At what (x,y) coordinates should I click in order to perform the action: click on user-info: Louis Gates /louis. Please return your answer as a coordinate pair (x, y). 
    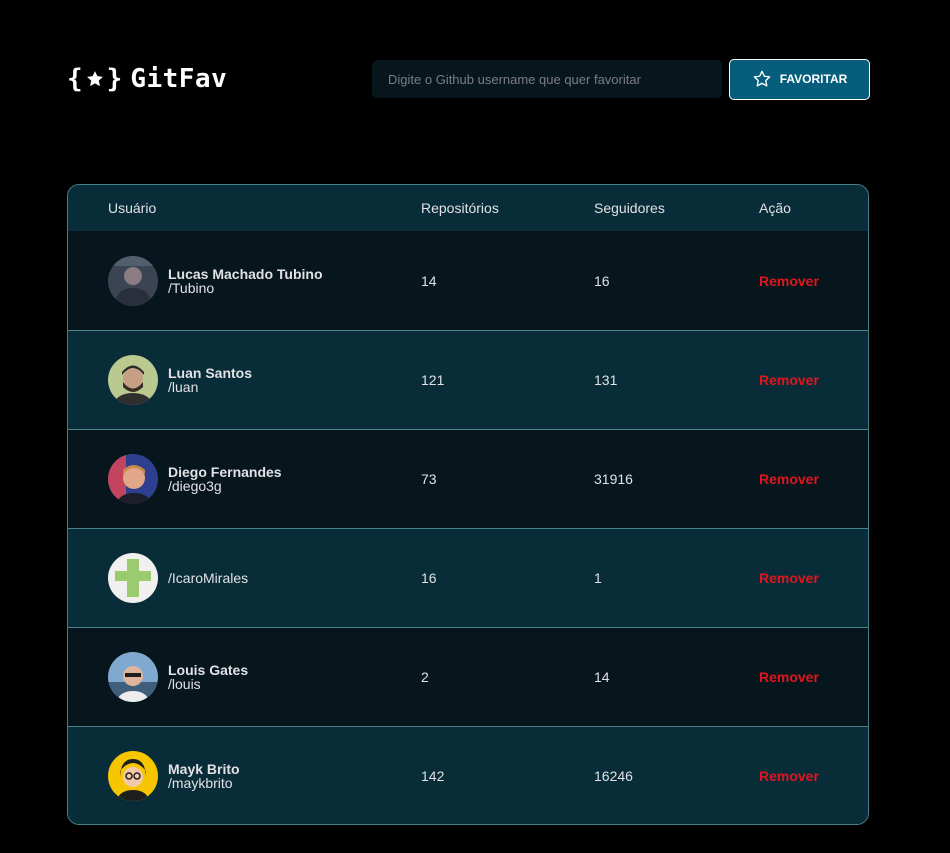
    Looking at the image, I should click on (208, 677).